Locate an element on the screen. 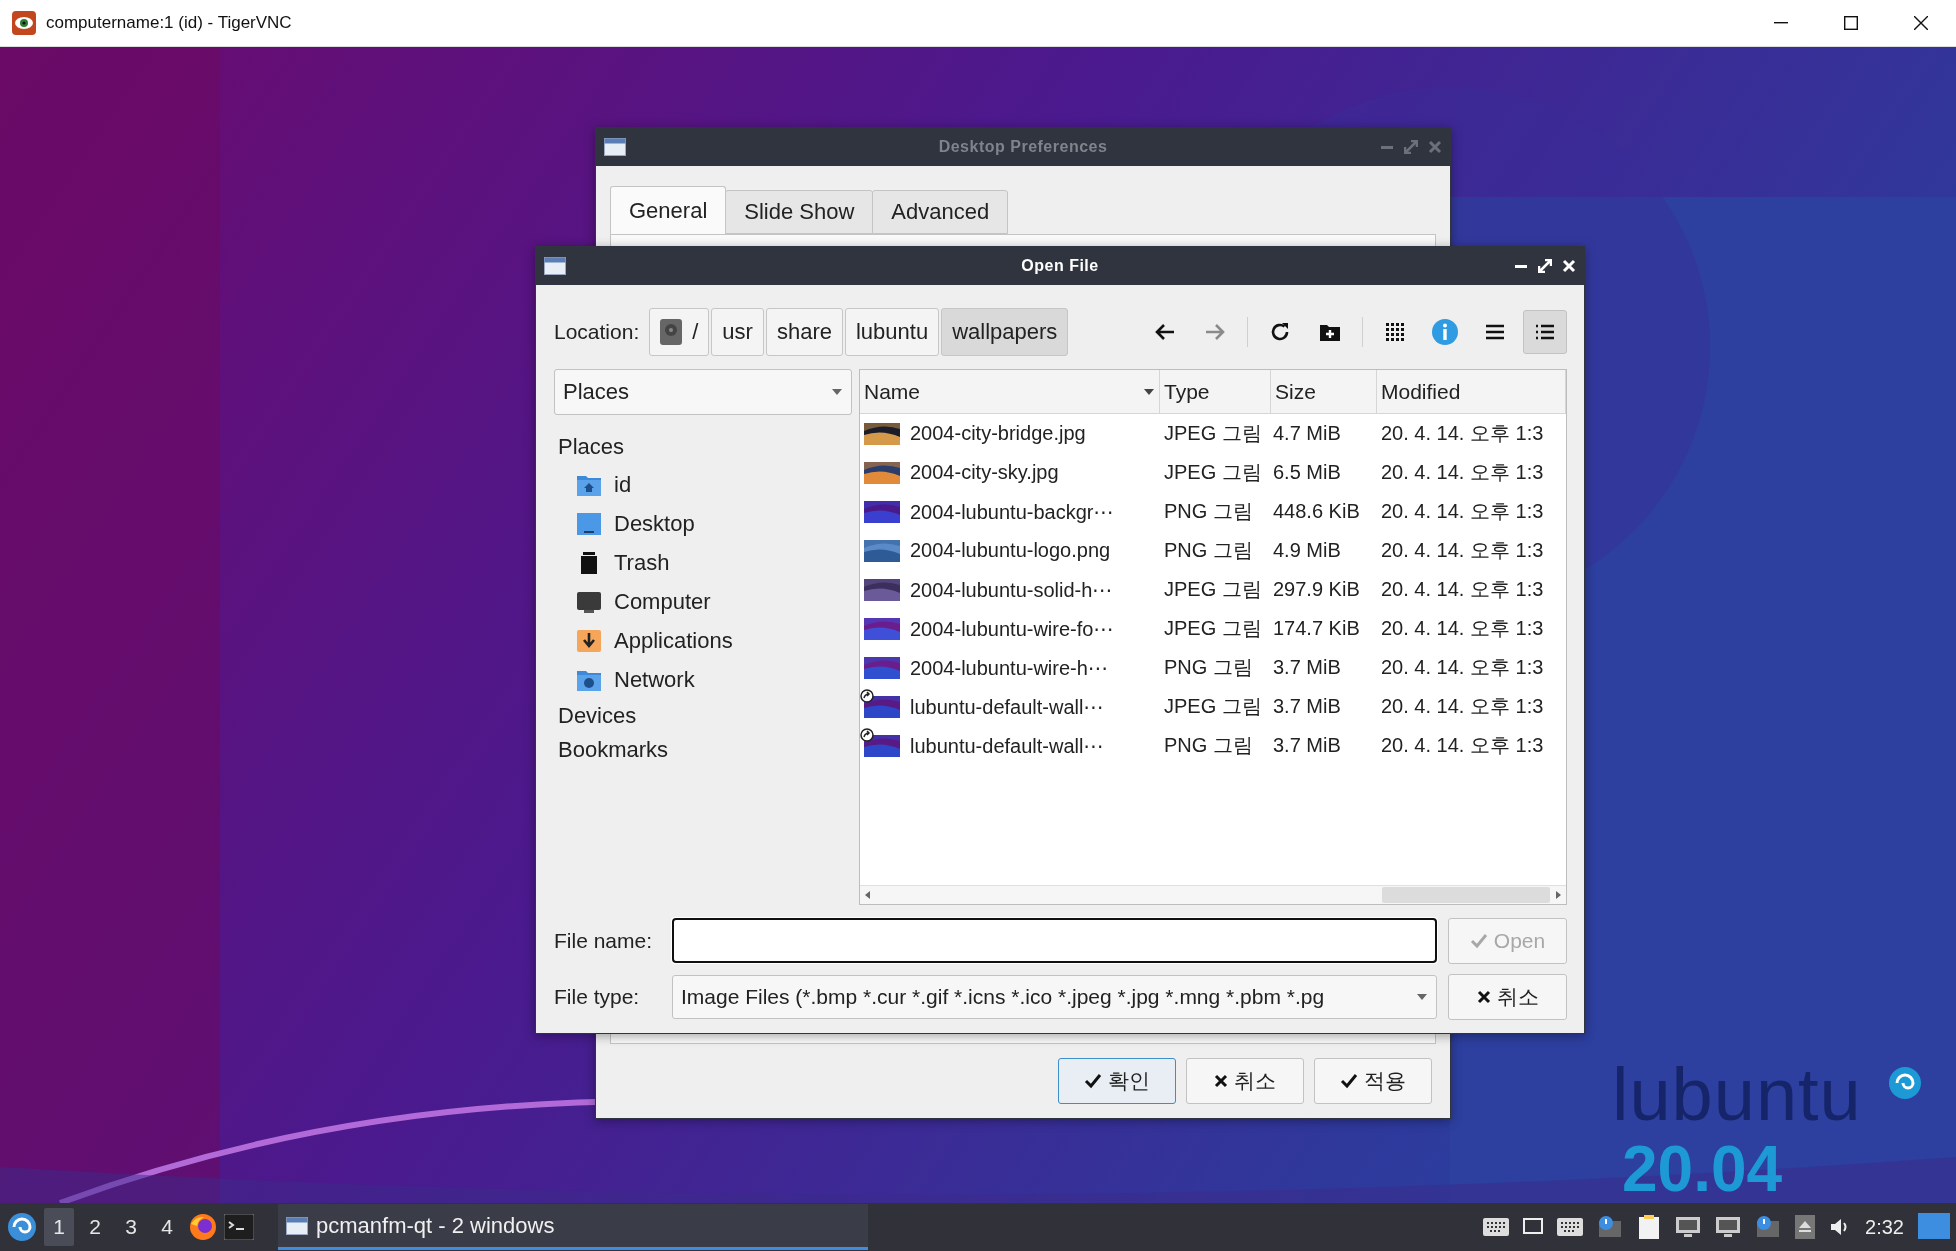 This screenshot has width=1956, height=1251. workspace-button: 4 is located at coordinates (167, 1227).